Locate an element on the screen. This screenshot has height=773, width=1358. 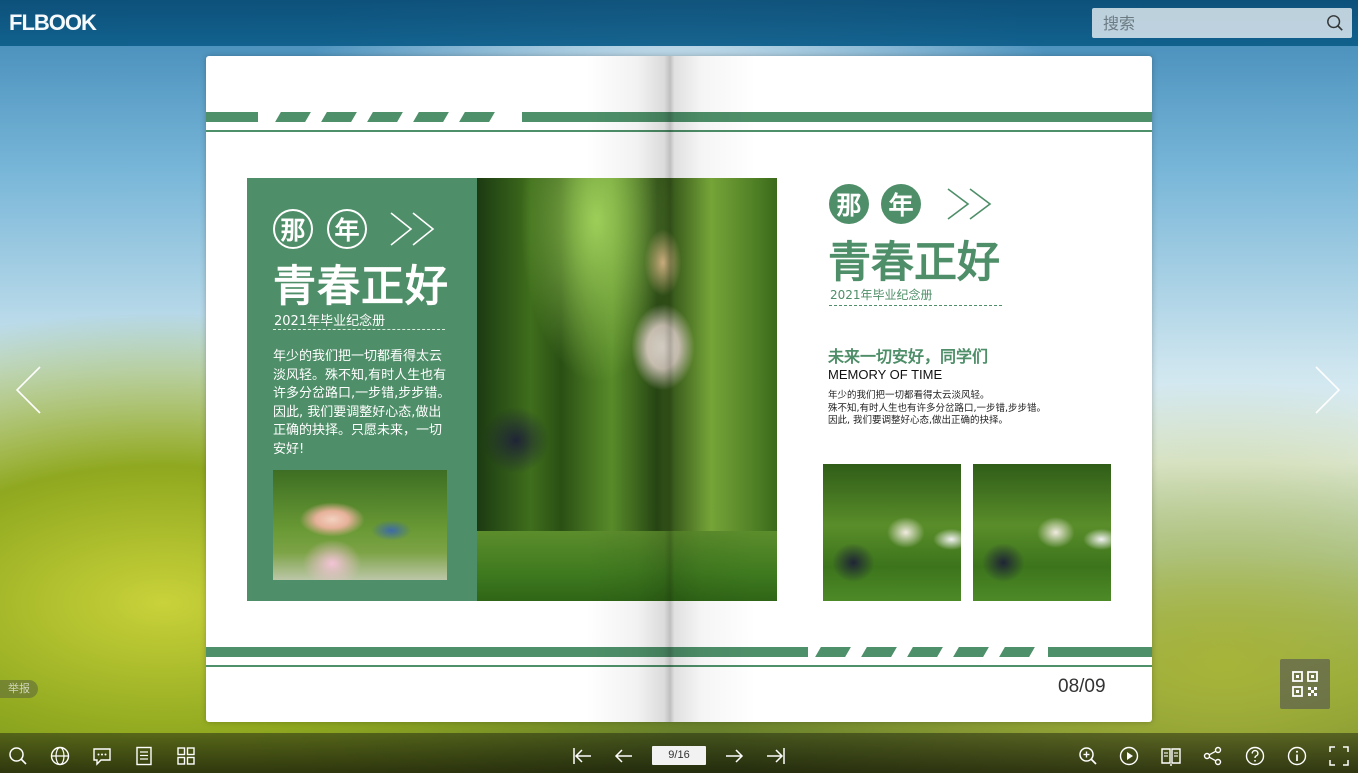
info-icon is located at coordinates (1297, 756).